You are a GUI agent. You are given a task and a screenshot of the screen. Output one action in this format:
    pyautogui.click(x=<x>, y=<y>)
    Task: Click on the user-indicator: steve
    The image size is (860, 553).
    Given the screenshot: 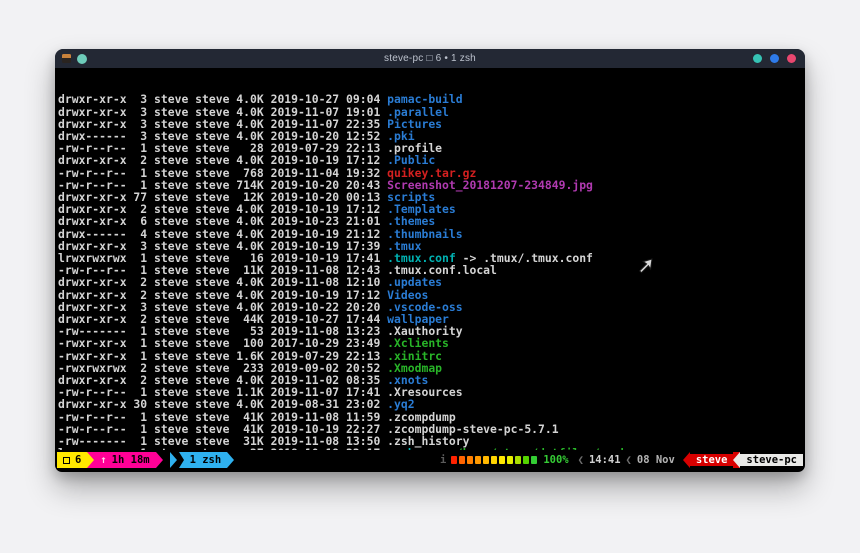 What is the action you would take?
    pyautogui.click(x=711, y=460)
    